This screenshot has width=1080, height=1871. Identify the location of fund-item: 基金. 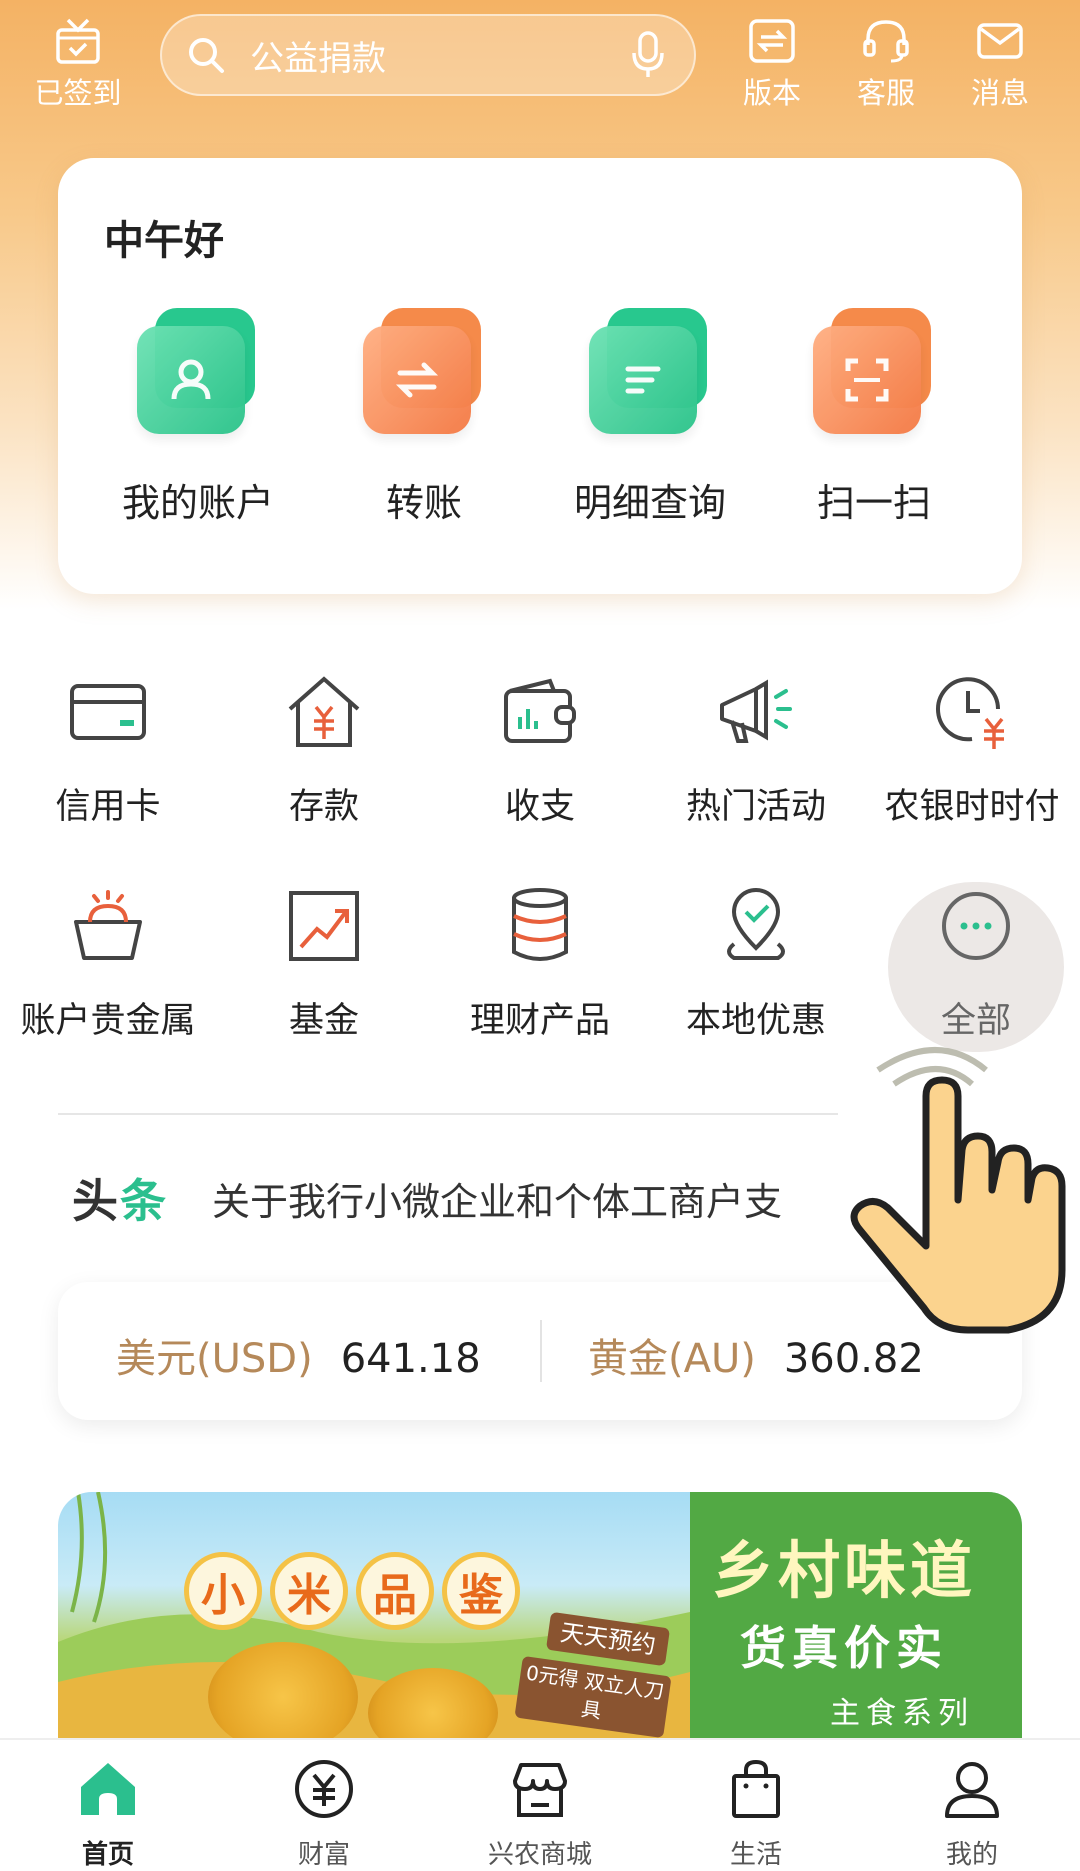
(324, 963).